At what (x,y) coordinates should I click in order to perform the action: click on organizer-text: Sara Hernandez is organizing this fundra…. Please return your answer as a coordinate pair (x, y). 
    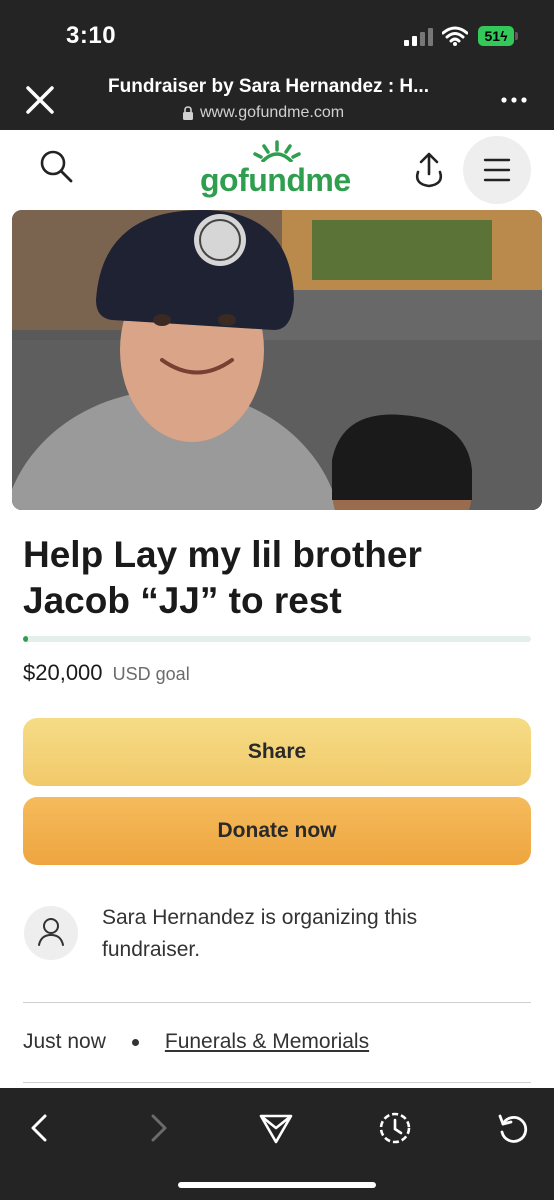
    Looking at the image, I should click on (260, 933).